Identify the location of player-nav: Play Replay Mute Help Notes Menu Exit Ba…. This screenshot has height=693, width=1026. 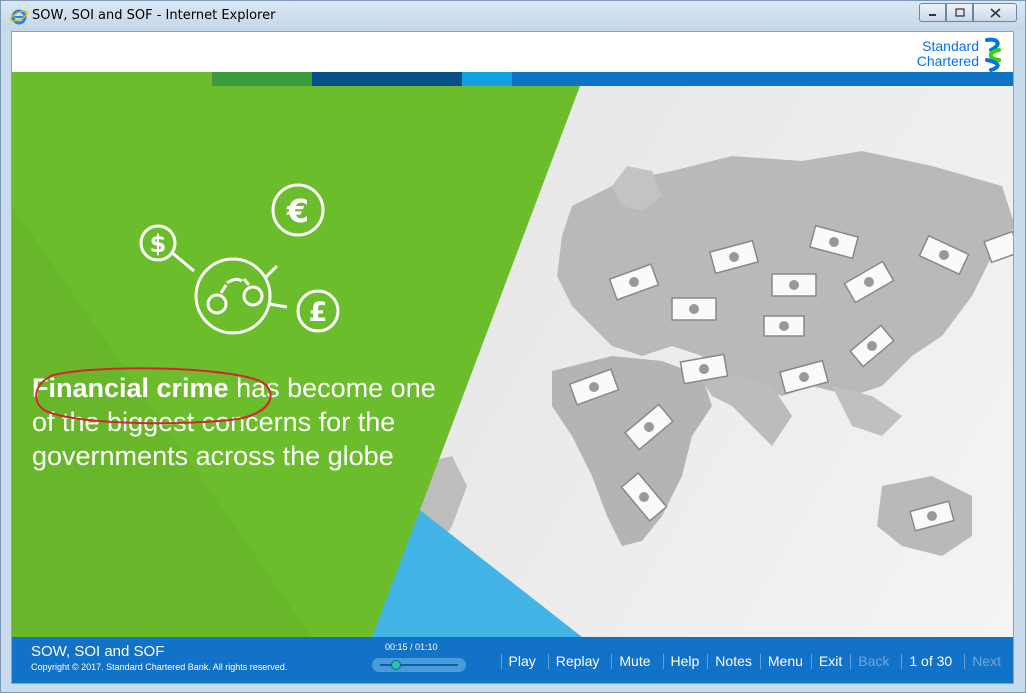
(756, 660).